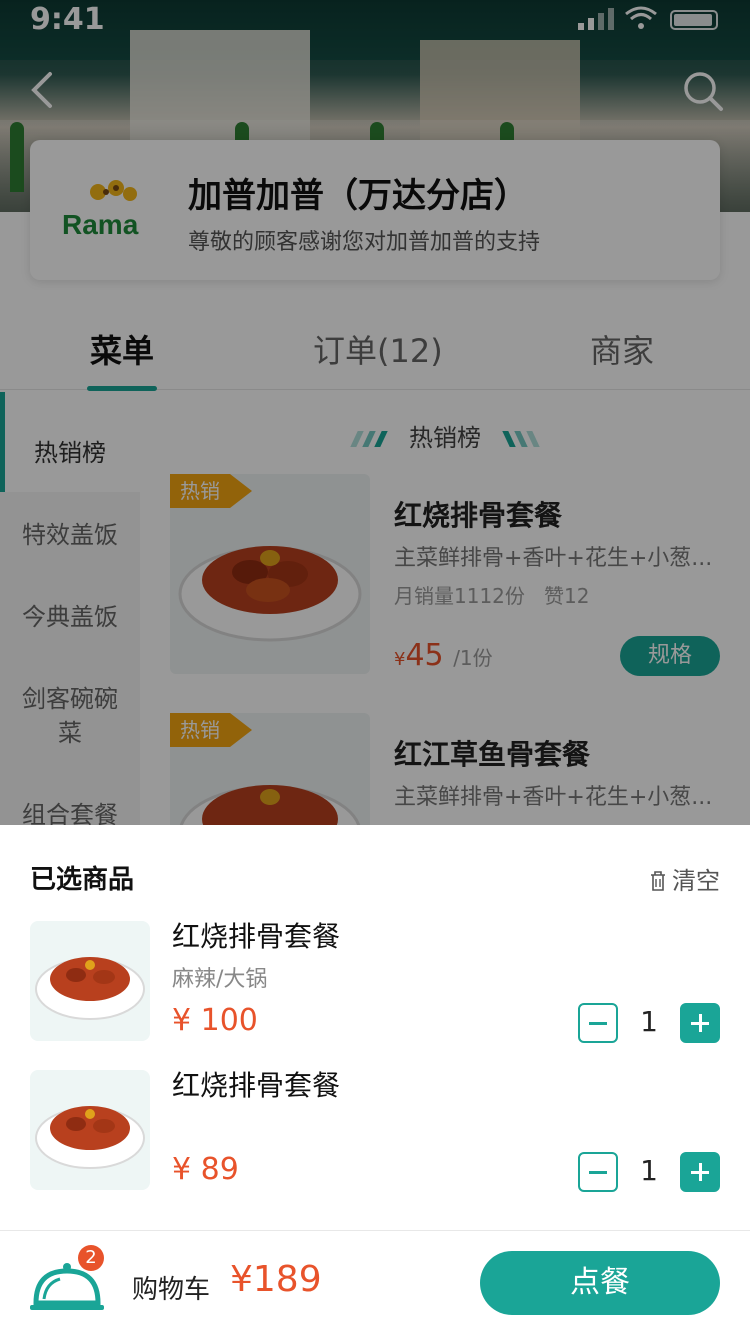 Image resolution: width=750 pixels, height=1334 pixels. I want to click on cart-item: 红烧排骨套餐 ¥ 89 1, so click(375, 1130).